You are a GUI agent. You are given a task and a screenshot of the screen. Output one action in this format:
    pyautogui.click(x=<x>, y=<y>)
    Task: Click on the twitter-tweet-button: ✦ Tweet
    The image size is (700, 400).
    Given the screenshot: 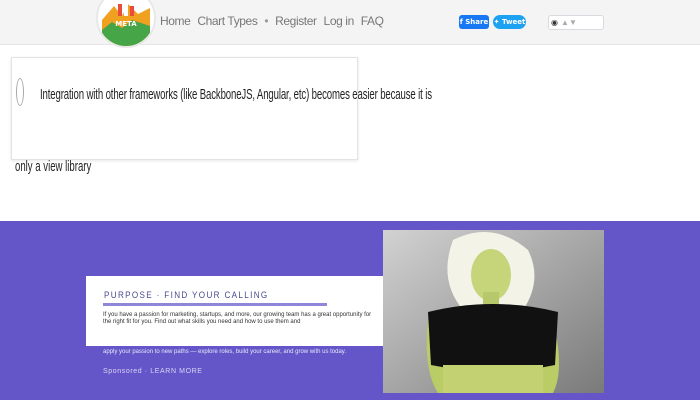 What is the action you would take?
    pyautogui.click(x=509, y=22)
    